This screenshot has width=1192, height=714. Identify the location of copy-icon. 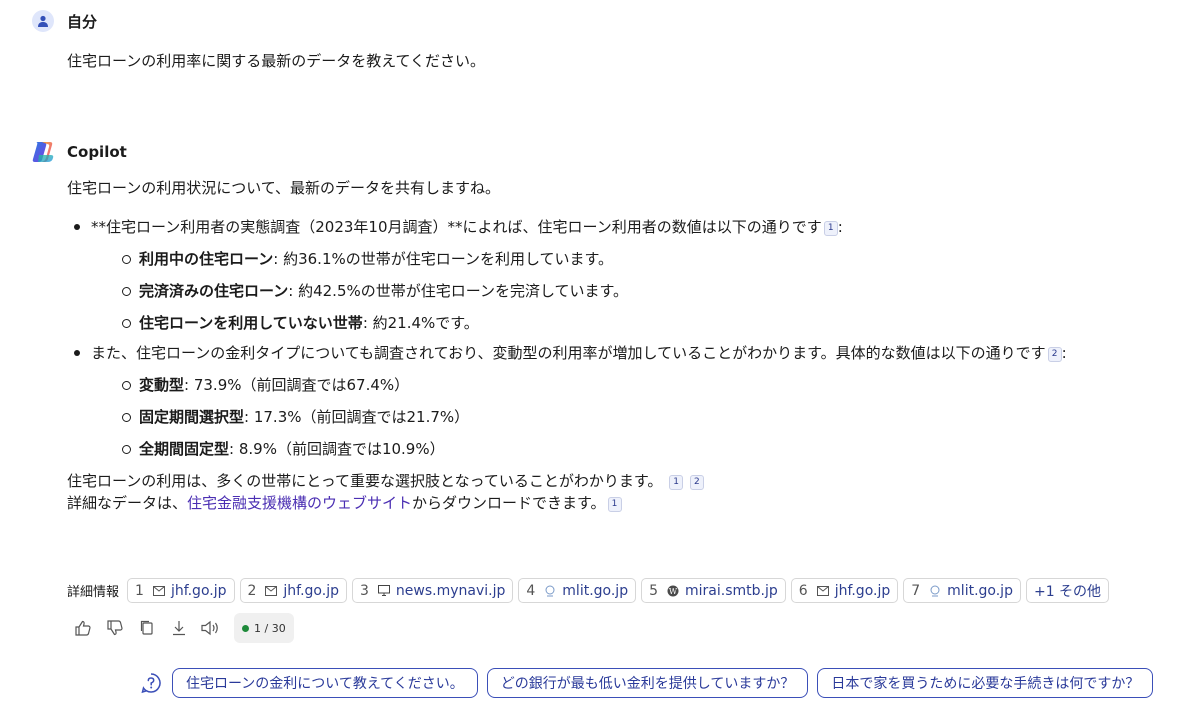
(147, 628).